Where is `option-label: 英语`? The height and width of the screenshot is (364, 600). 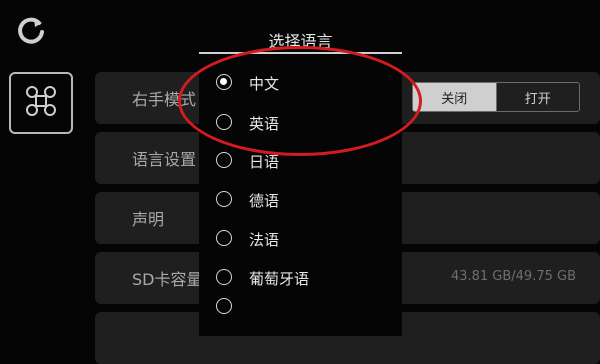
option-label: 英语 is located at coordinates (264, 124).